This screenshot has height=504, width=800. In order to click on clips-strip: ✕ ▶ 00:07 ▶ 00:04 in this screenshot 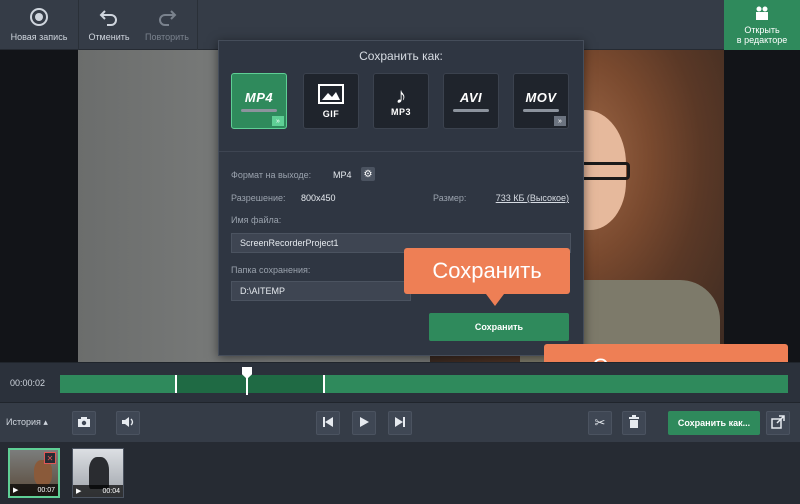, I will do `click(400, 473)`.